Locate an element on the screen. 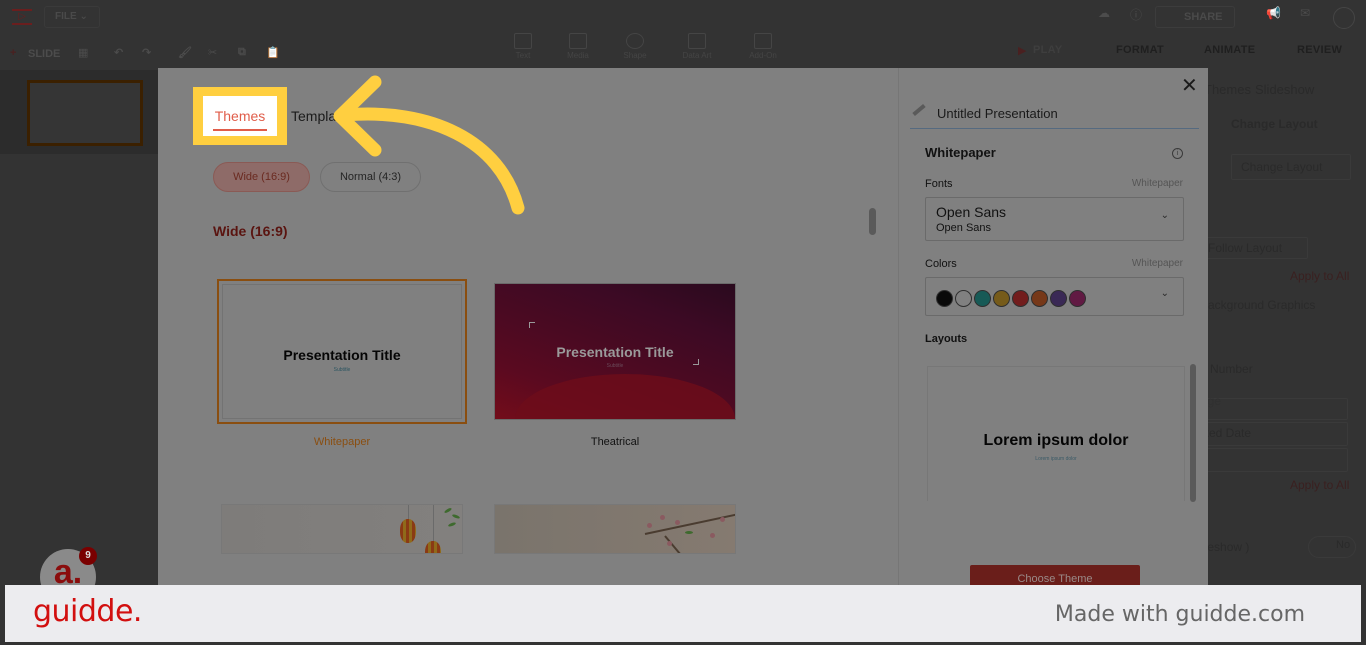  fixed-date-label: Fixed Date is located at coordinates (1230, 433).